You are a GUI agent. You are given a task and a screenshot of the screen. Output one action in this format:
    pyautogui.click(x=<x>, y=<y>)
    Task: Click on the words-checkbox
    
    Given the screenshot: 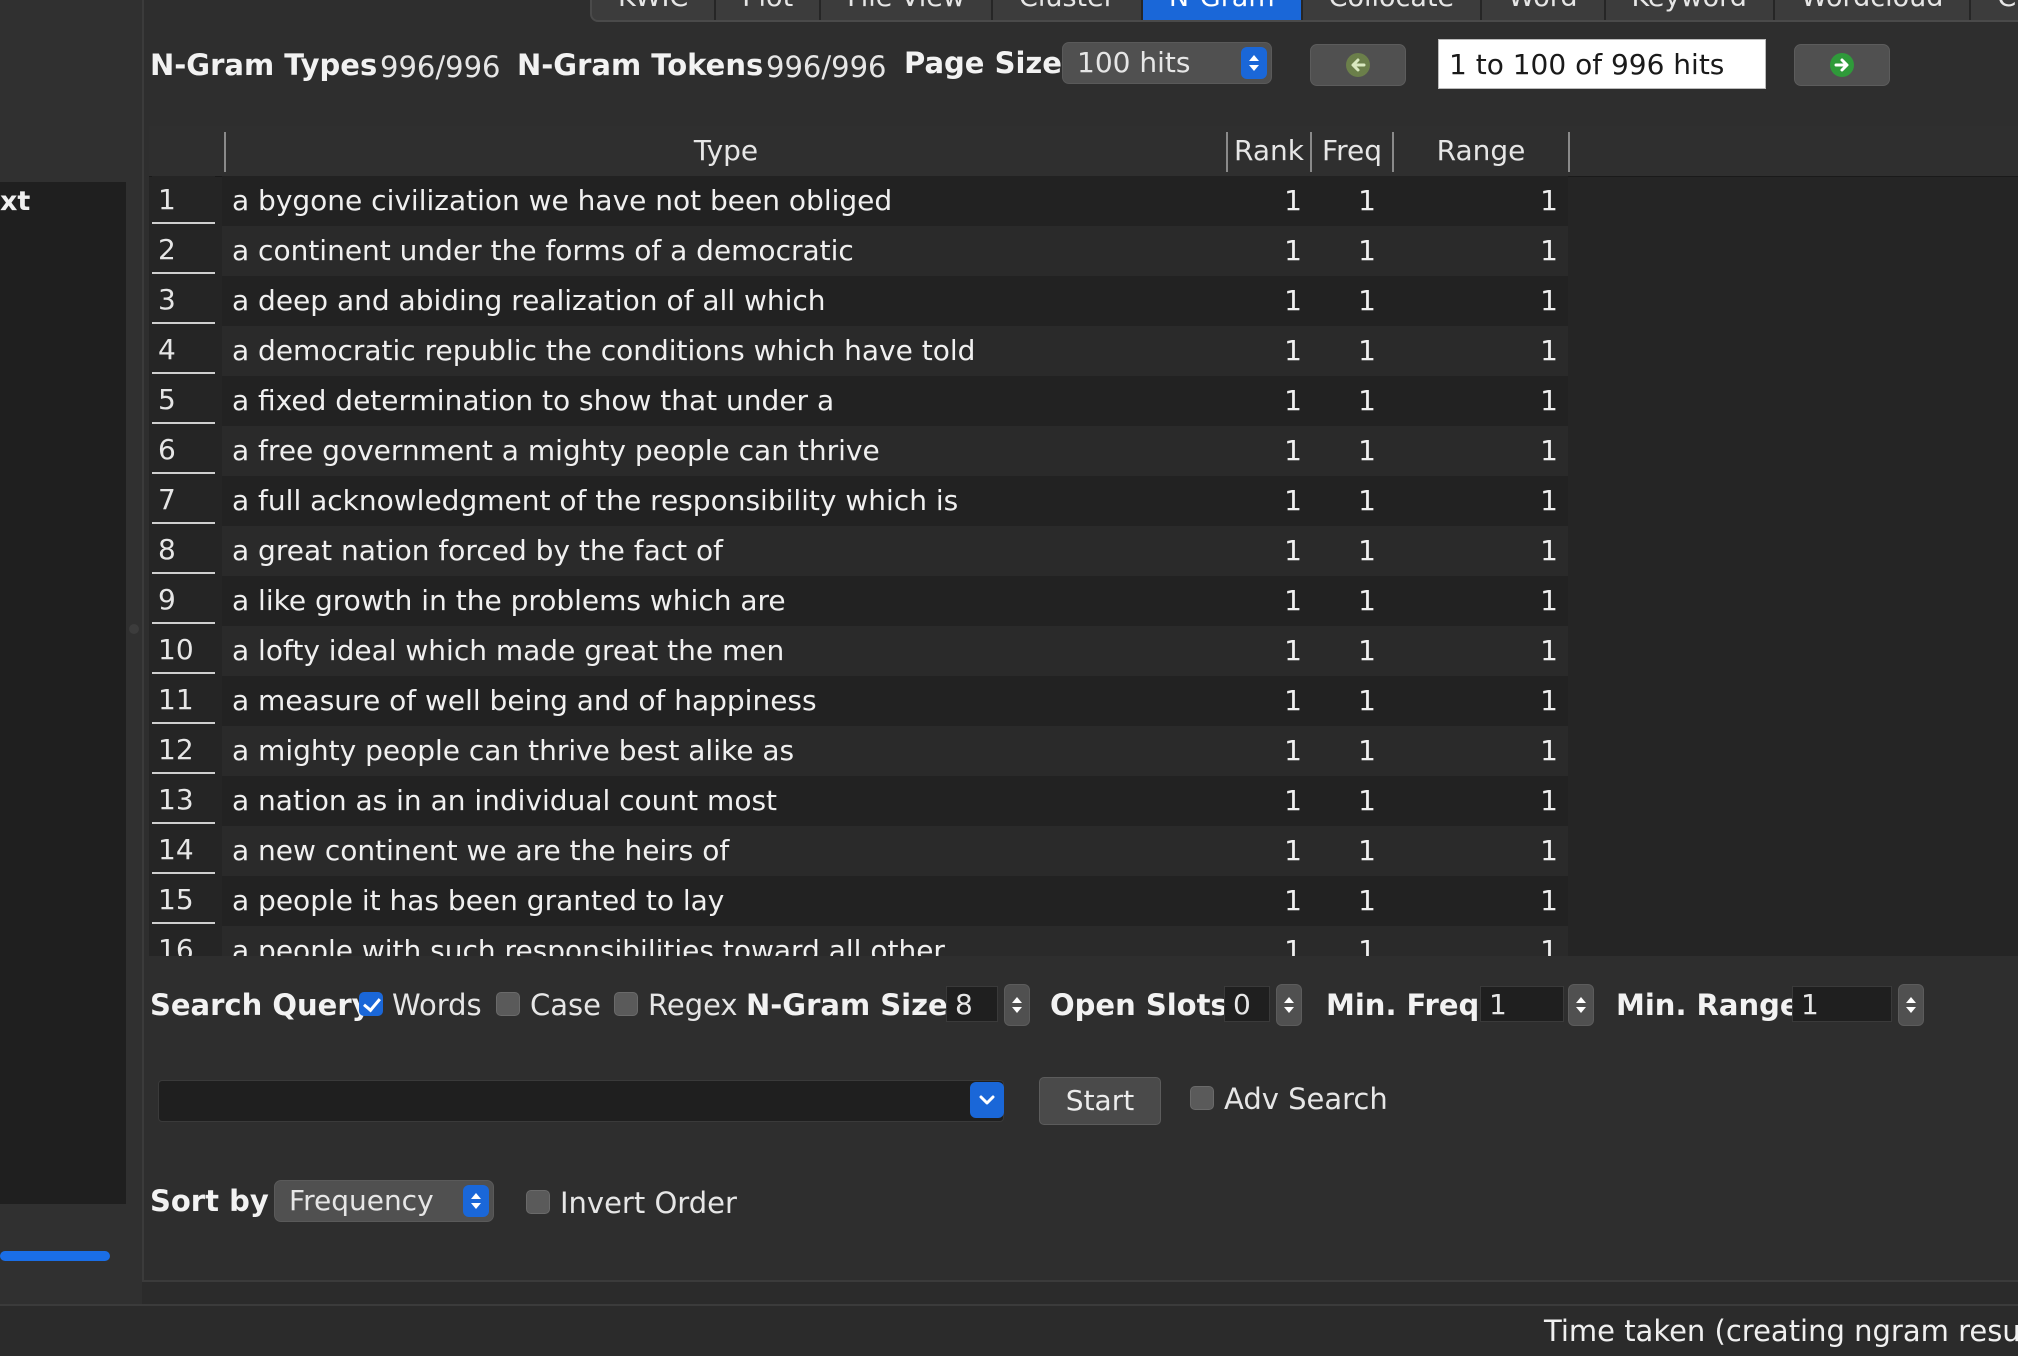 What is the action you would take?
    pyautogui.click(x=371, y=1004)
    